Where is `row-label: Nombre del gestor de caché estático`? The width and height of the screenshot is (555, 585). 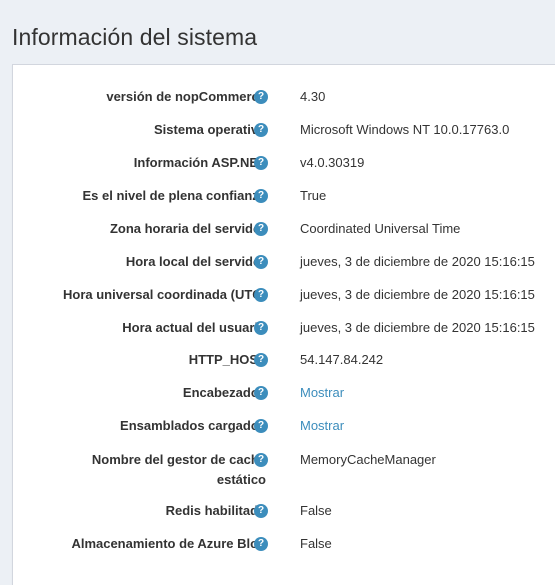 row-label: Nombre del gestor de caché estático is located at coordinates (156, 470).